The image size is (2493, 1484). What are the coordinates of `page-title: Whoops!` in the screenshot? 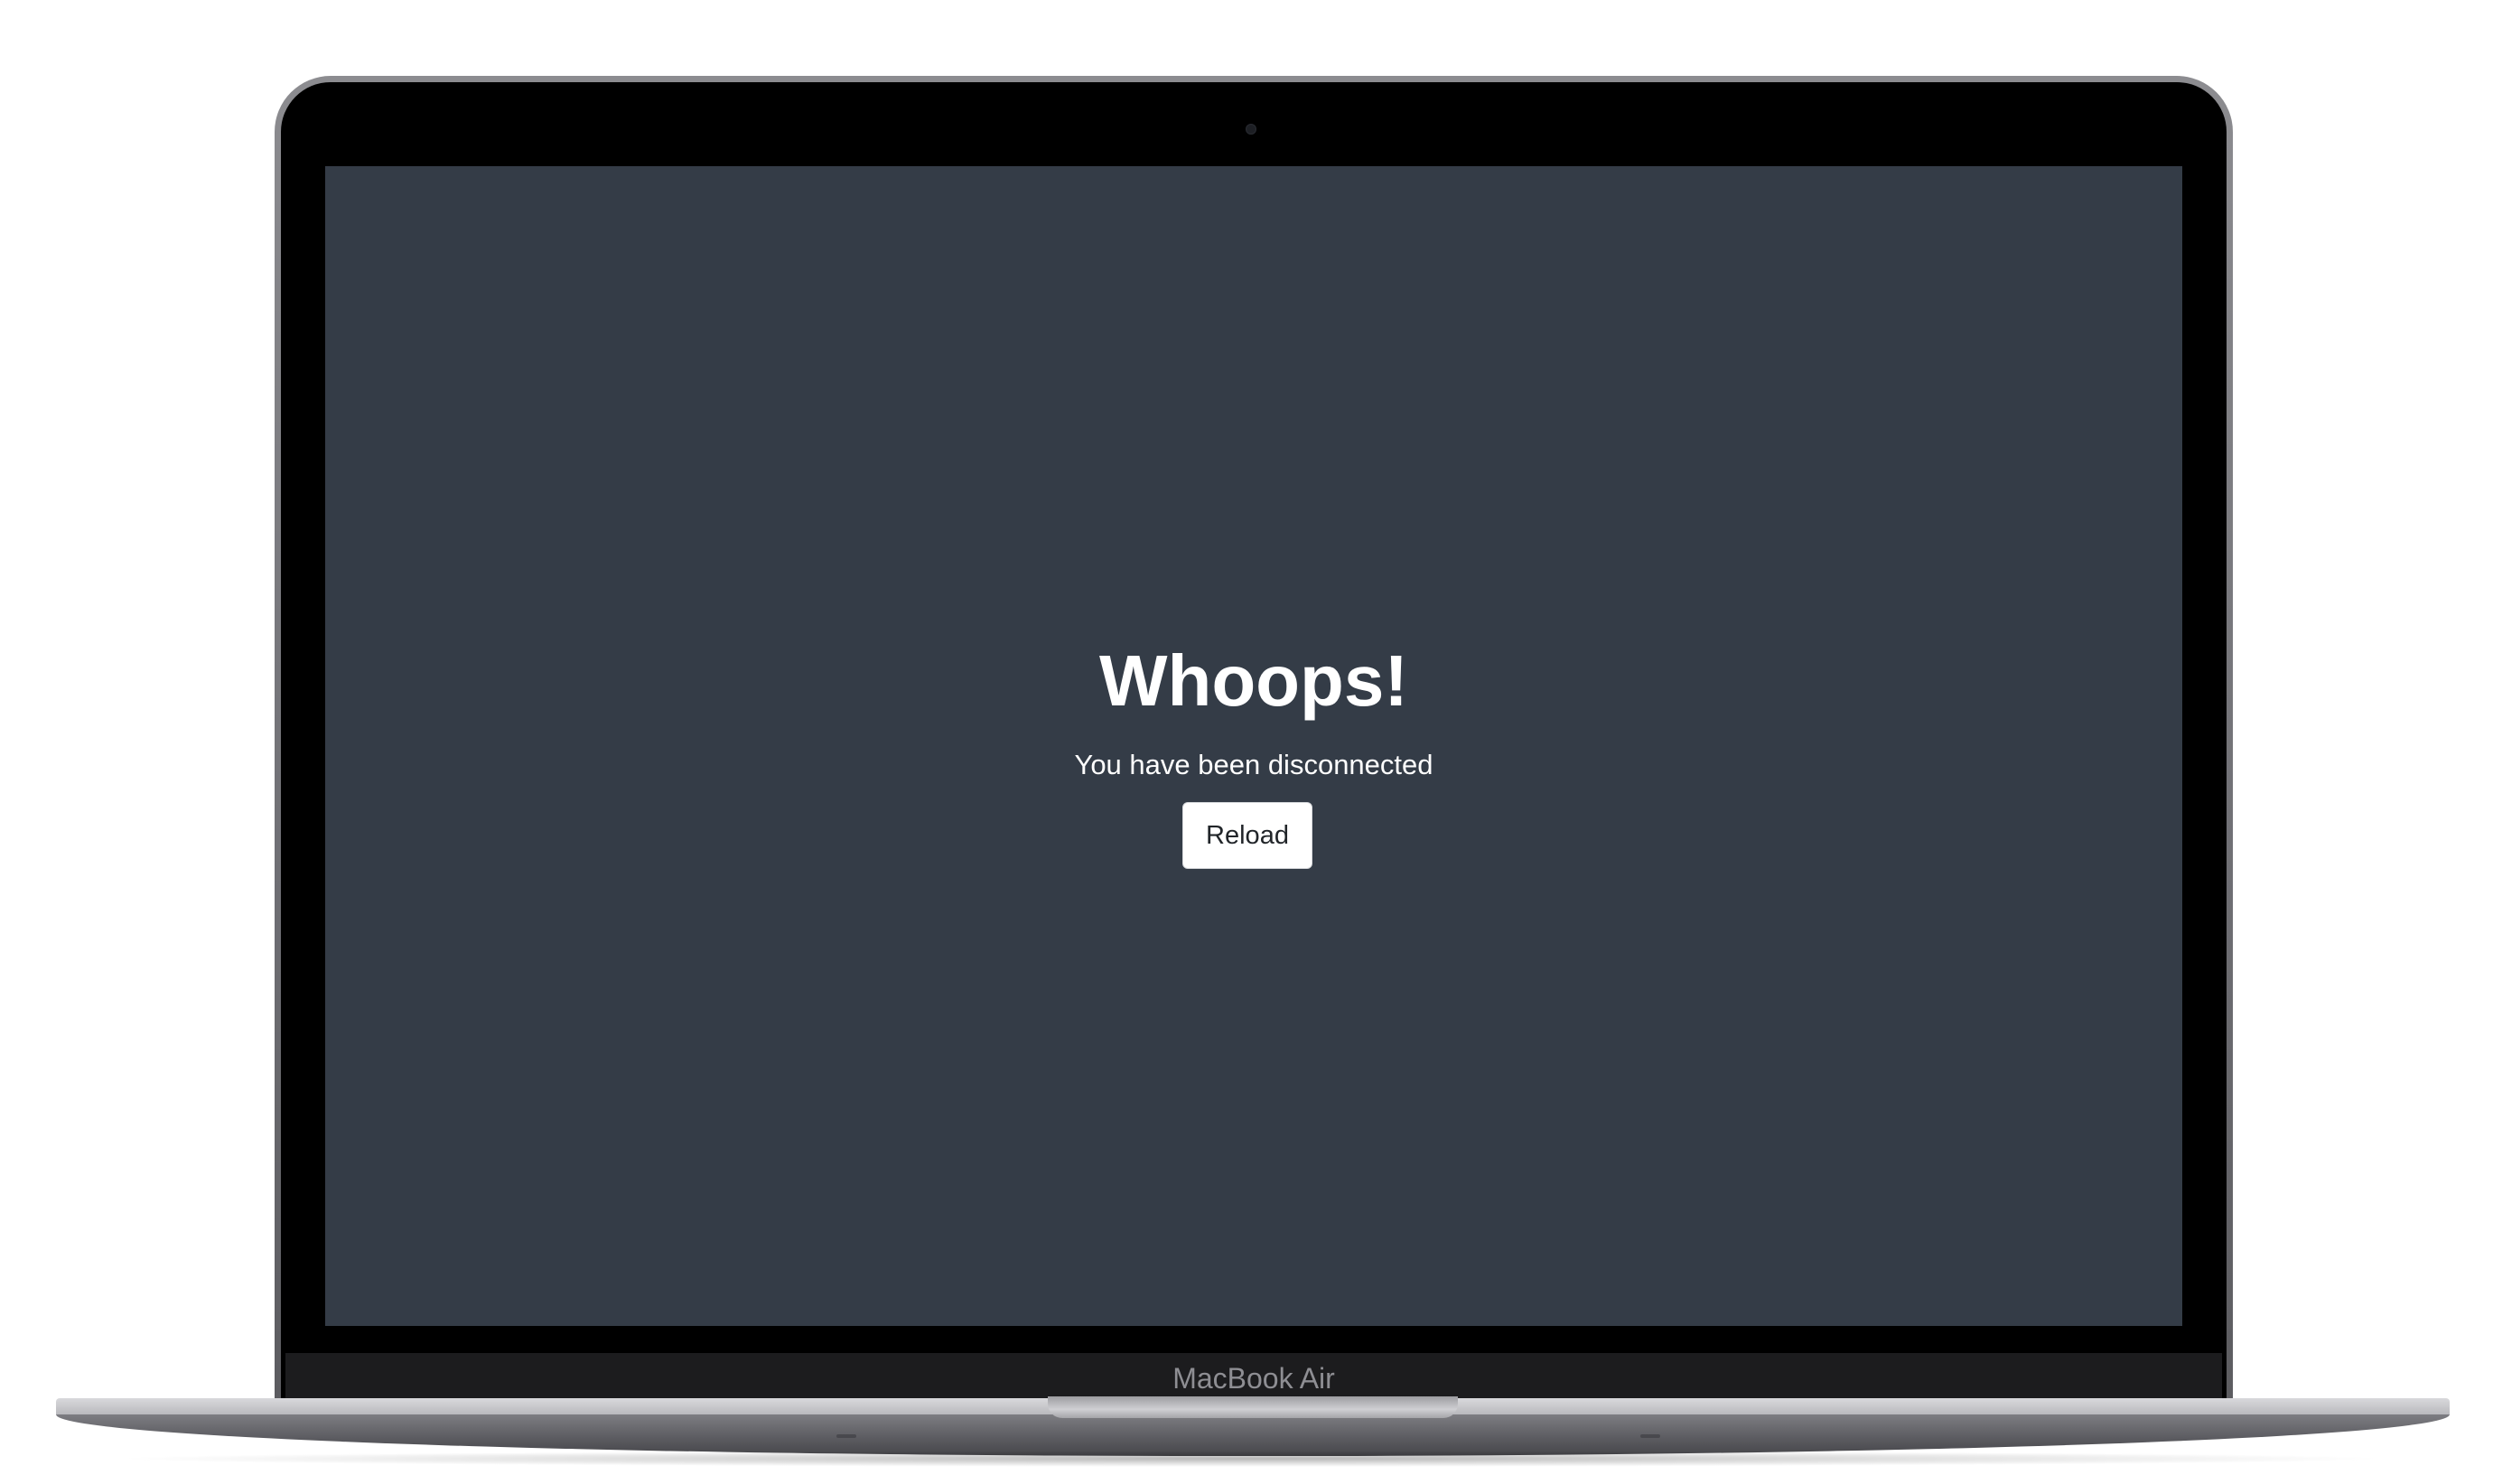 It's located at (1253, 680).